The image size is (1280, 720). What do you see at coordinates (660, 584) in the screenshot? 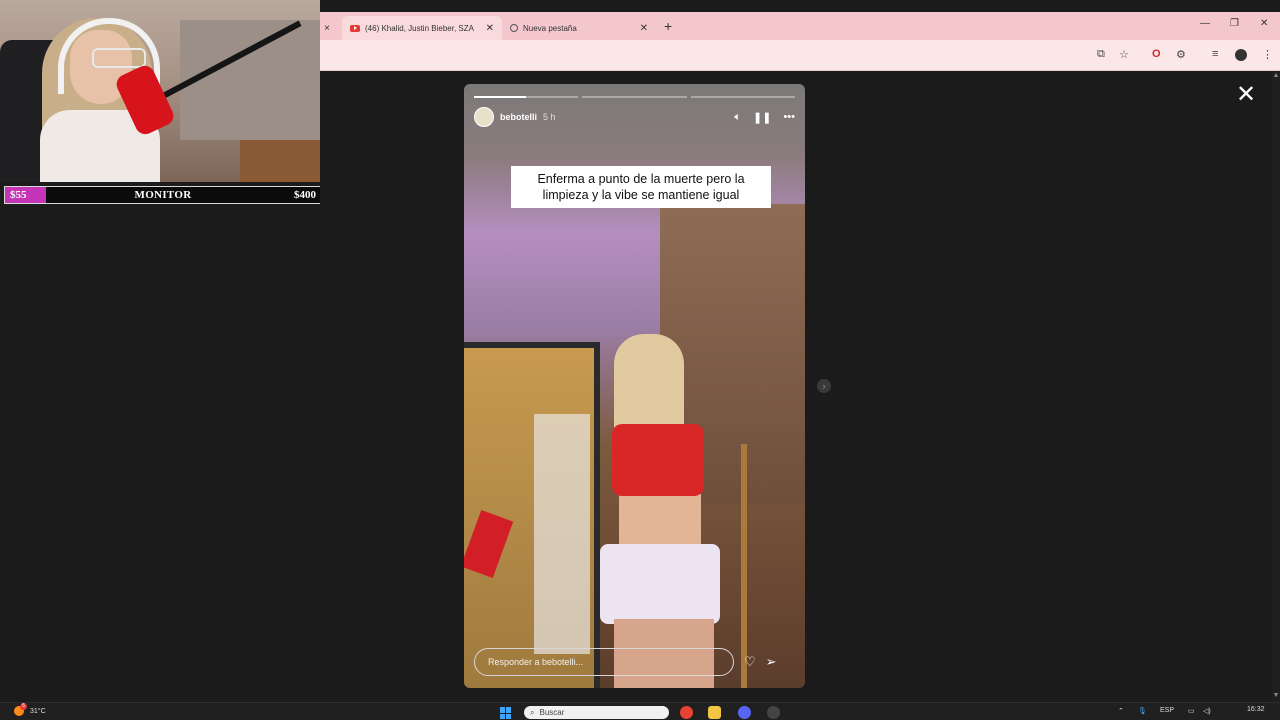
I see `story-person-shorts` at bounding box center [660, 584].